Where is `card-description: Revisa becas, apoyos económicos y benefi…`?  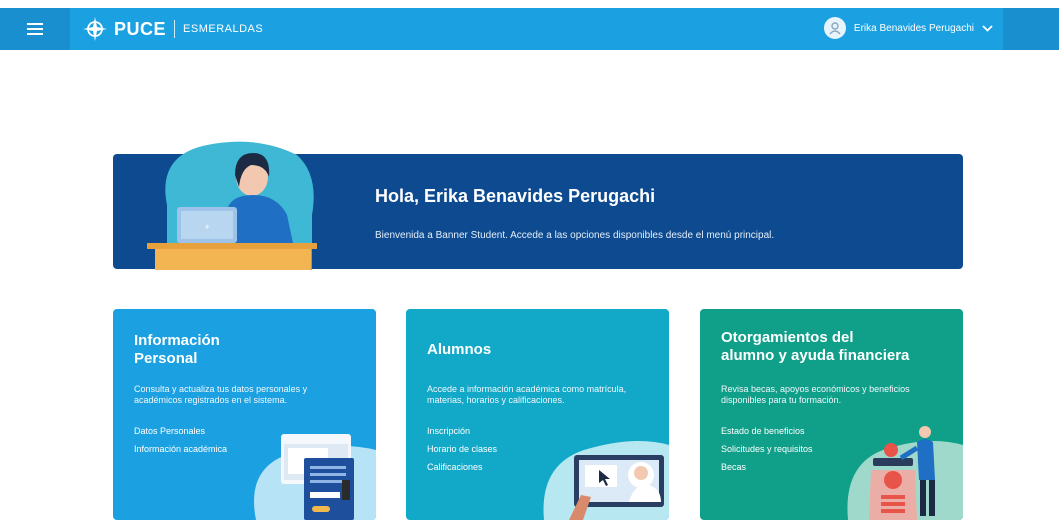 card-description: Revisa becas, apoyos económicos y benefi… is located at coordinates (815, 394).